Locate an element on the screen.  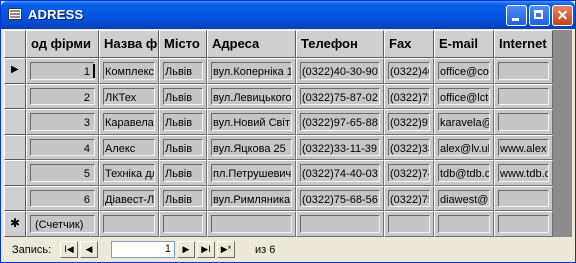
table-cell: 5 is located at coordinates (62, 173).